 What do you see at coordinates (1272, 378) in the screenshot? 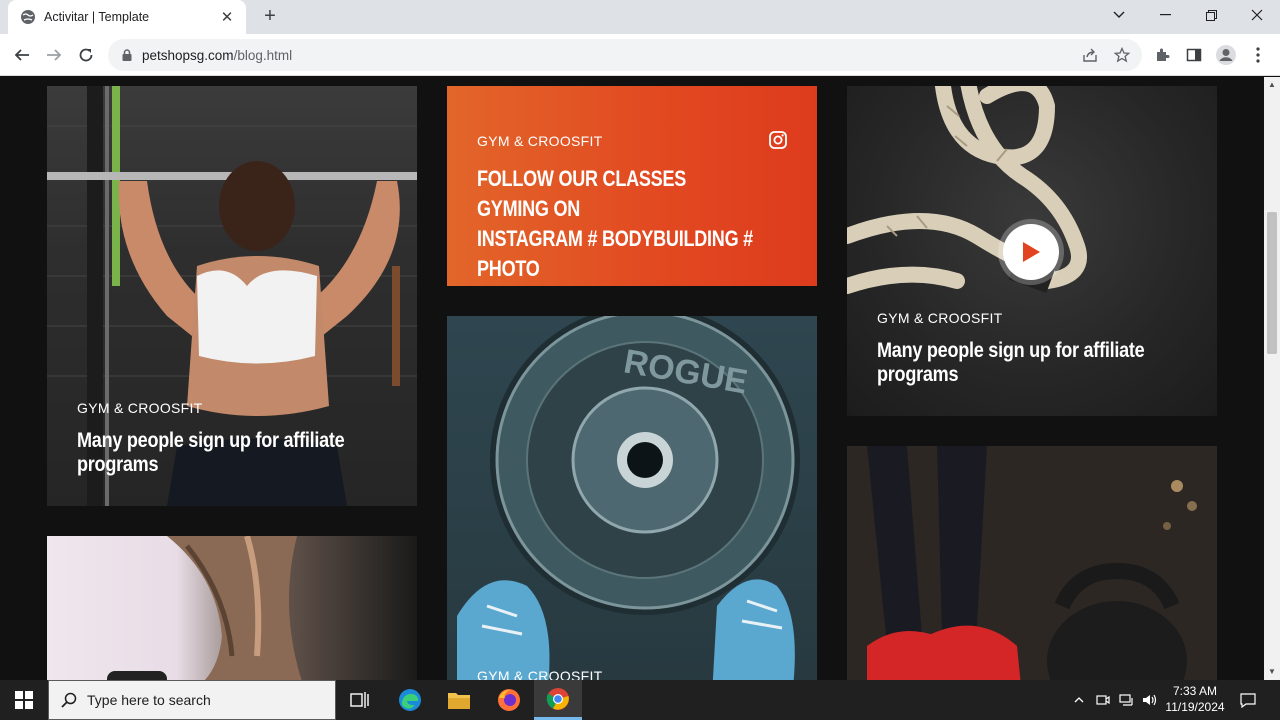
I see `page-scrollbar: ▲ ▼` at bounding box center [1272, 378].